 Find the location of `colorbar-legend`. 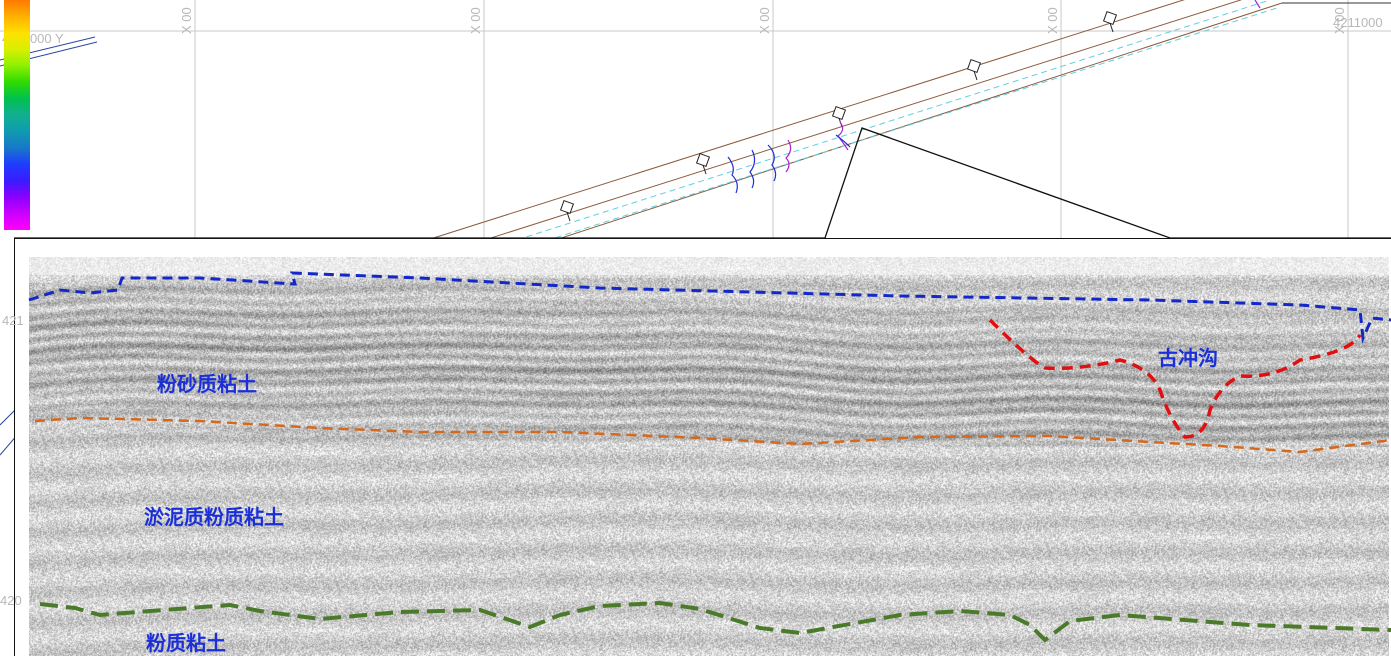

colorbar-legend is located at coordinates (17, 115).